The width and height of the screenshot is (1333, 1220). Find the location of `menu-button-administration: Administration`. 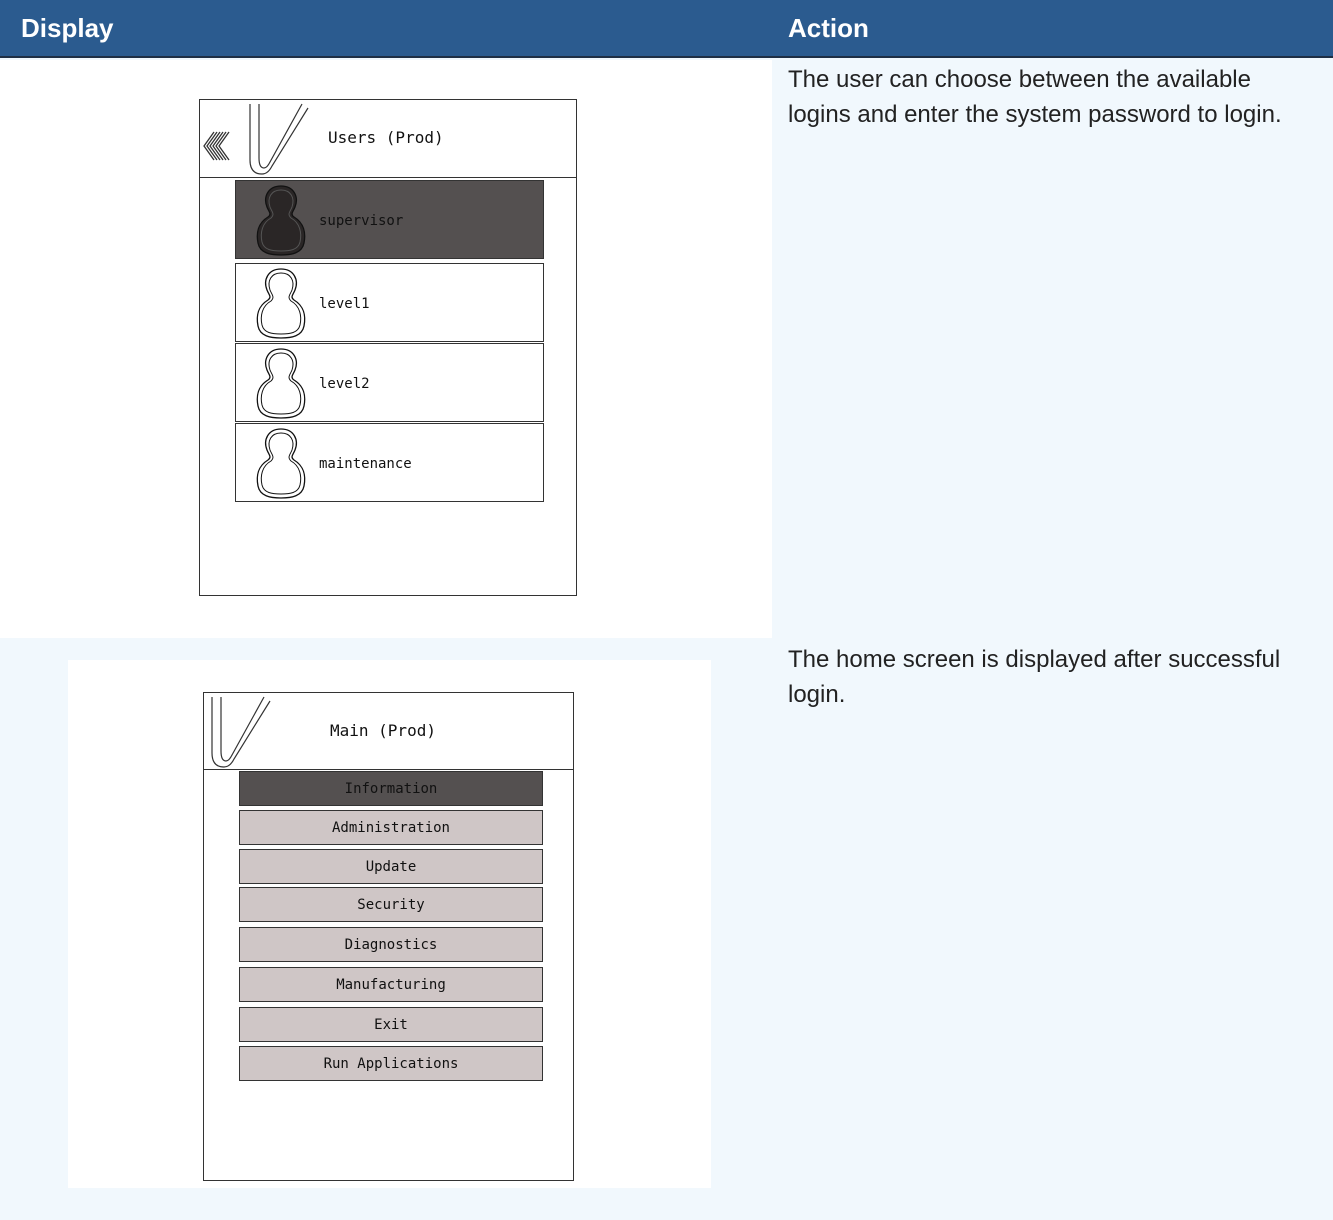

menu-button-administration: Administration is located at coordinates (391, 827).